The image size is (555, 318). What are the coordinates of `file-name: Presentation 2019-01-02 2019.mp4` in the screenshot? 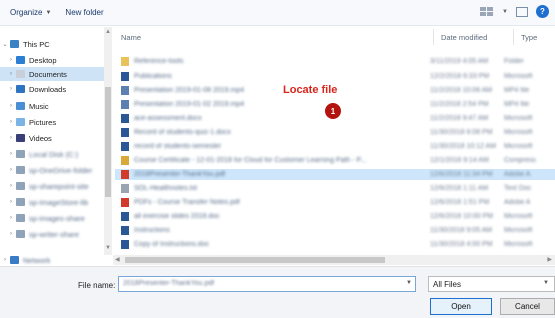 It's located at (189, 104).